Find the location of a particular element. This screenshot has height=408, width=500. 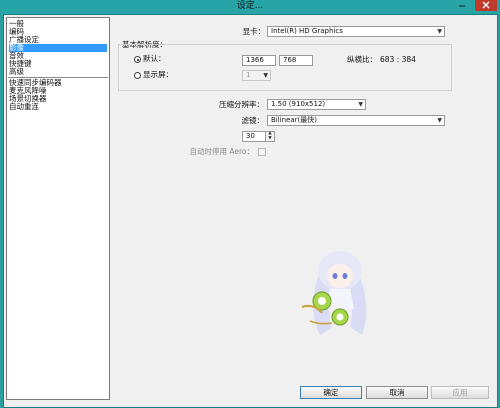

filter-select: Bilinear(最快) ▼ is located at coordinates (356, 120).